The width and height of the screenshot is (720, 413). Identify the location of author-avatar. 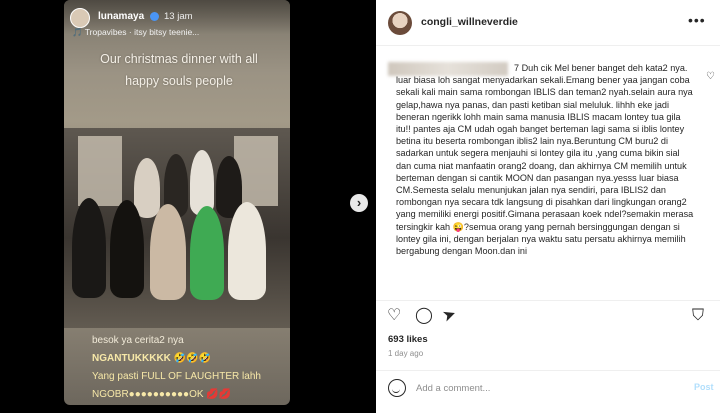
(400, 23).